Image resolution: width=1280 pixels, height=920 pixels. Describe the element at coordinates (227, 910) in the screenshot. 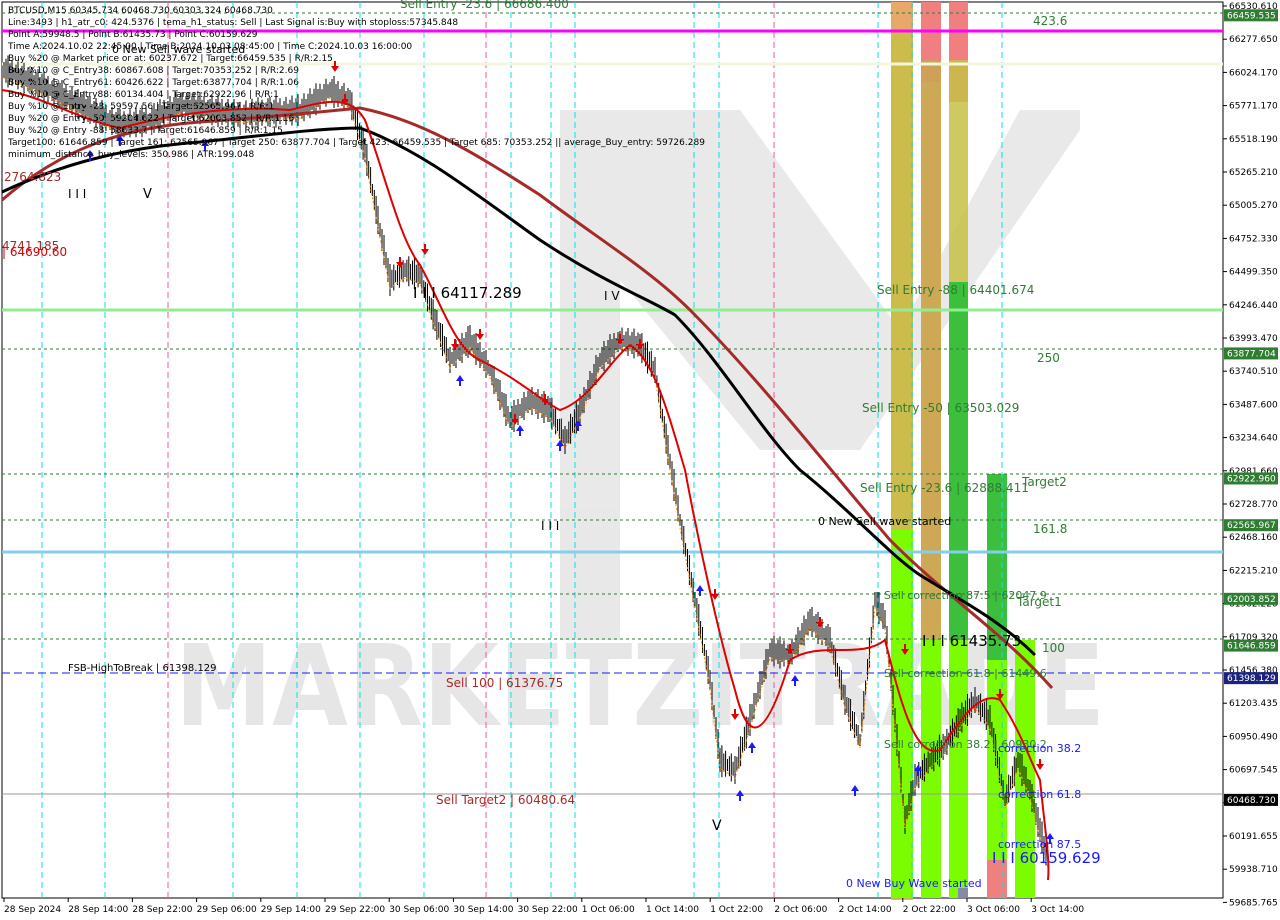

I see `time-tick-label: 29 Sep 06:00` at that location.